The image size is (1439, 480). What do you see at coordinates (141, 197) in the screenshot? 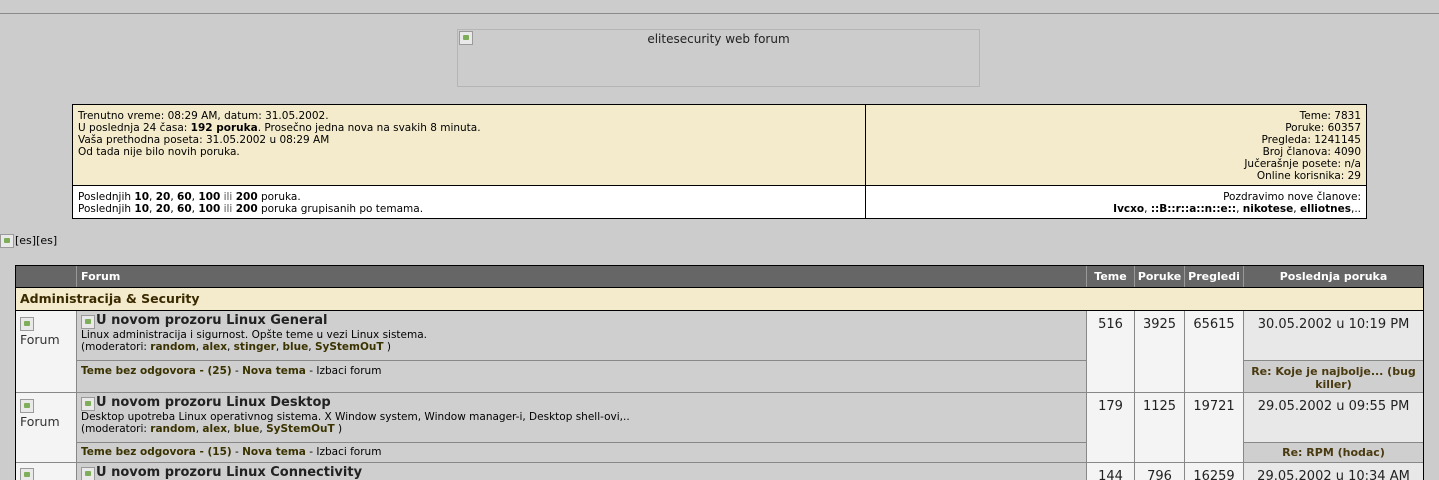
I see `latest-10-link: 10` at bounding box center [141, 197].